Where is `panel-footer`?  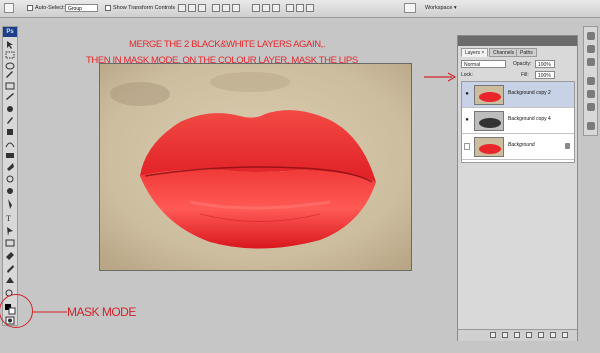
panel-footer is located at coordinates (517, 335).